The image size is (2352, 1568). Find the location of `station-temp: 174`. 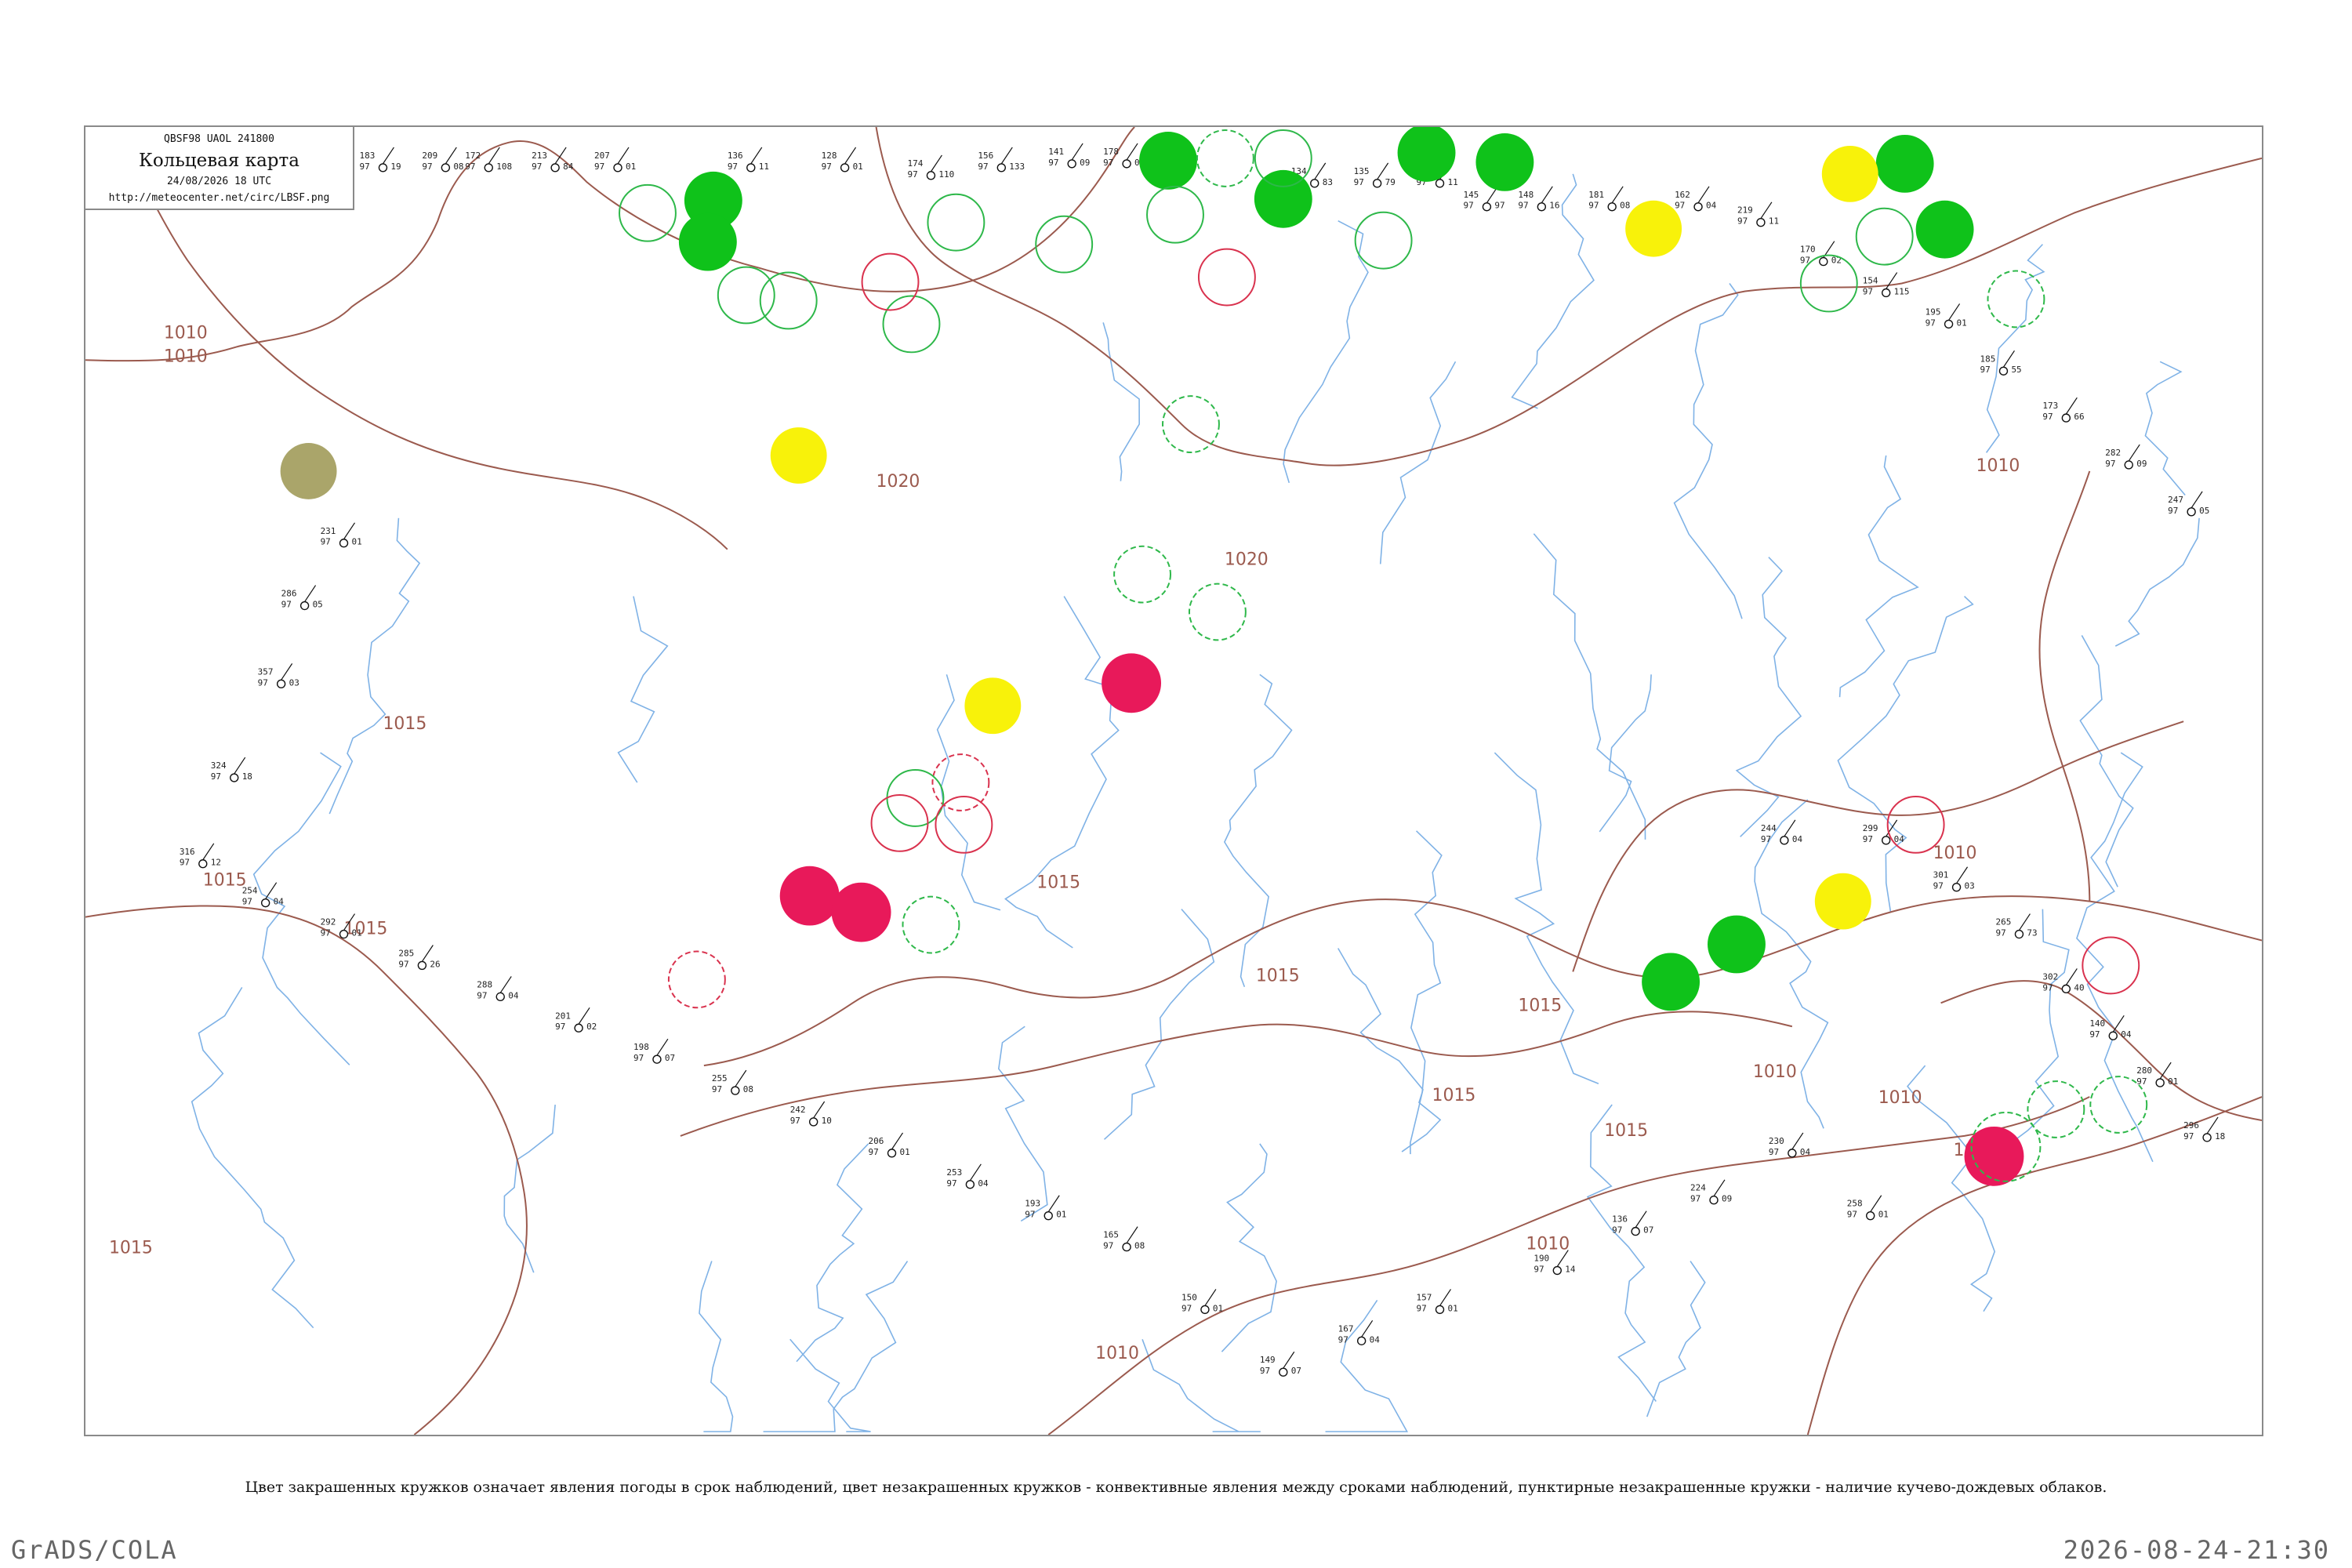

station-temp: 174 is located at coordinates (915, 163).